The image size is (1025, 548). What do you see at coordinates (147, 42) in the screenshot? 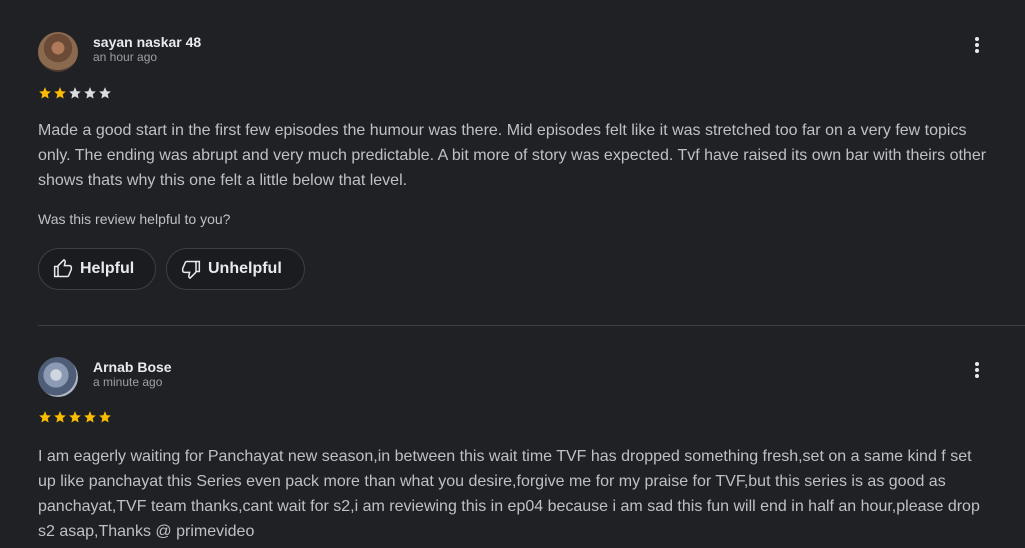
I see `reviewer-name: sayan naskar 48` at bounding box center [147, 42].